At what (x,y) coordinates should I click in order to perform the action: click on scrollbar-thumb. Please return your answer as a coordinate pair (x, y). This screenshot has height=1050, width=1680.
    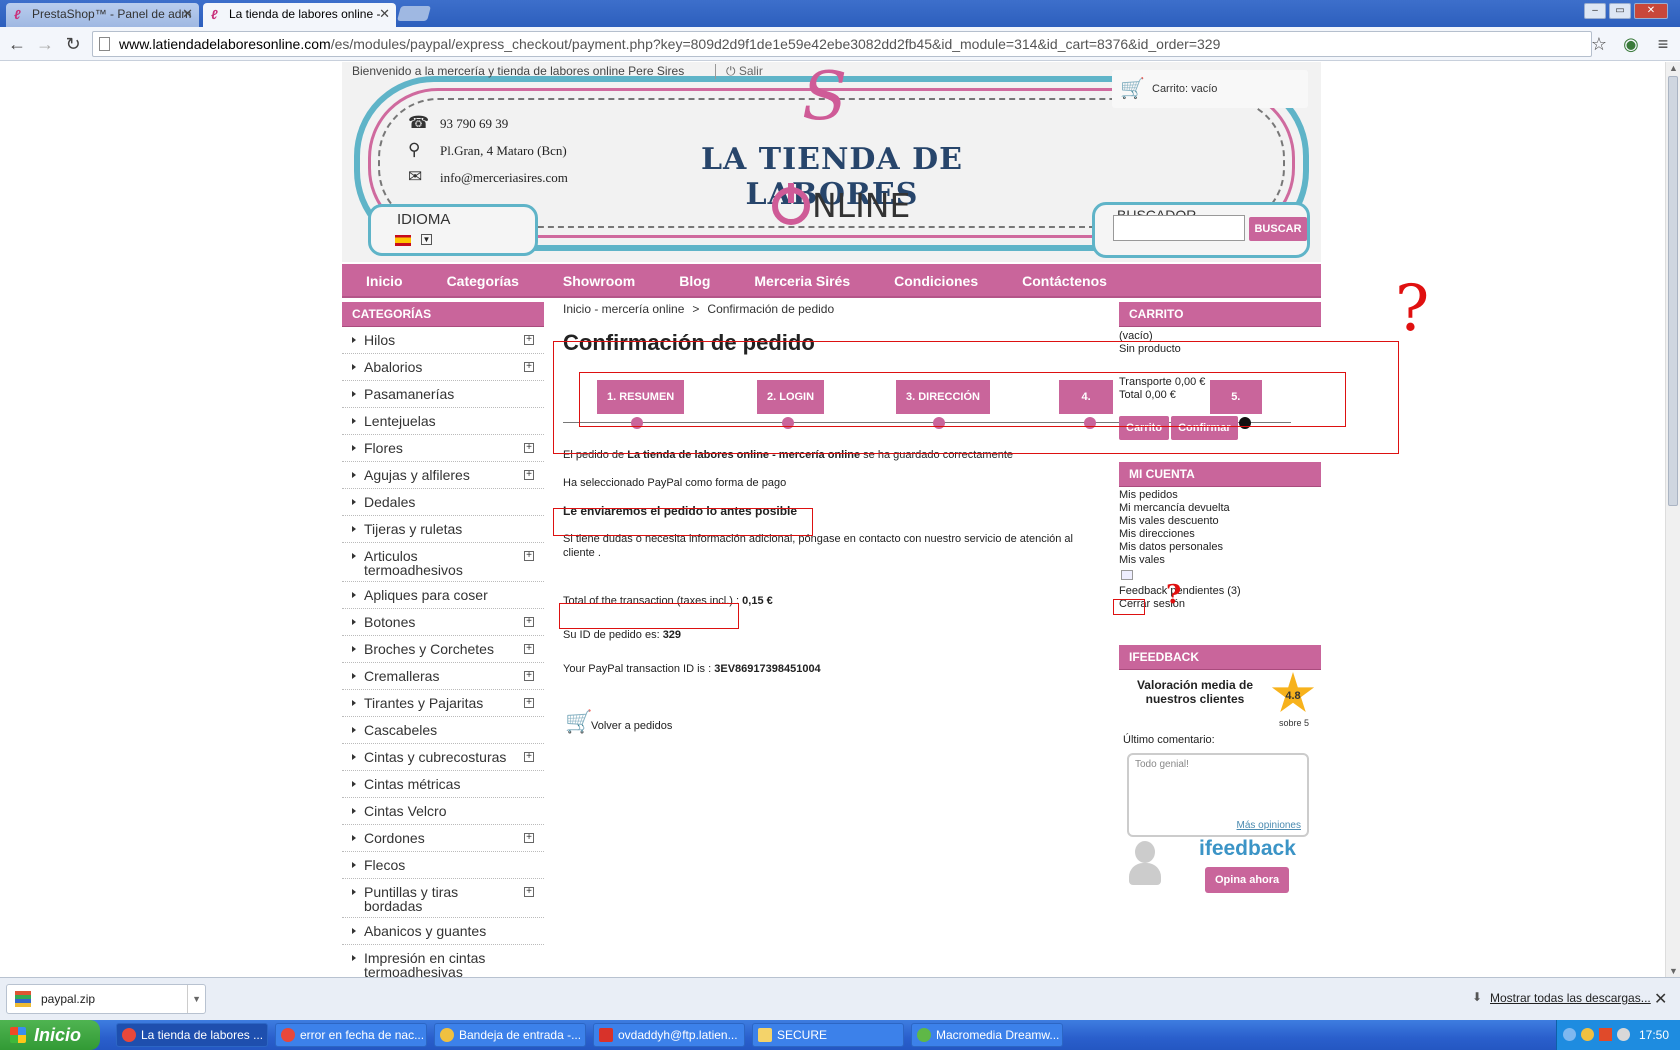
    Looking at the image, I should click on (1673, 291).